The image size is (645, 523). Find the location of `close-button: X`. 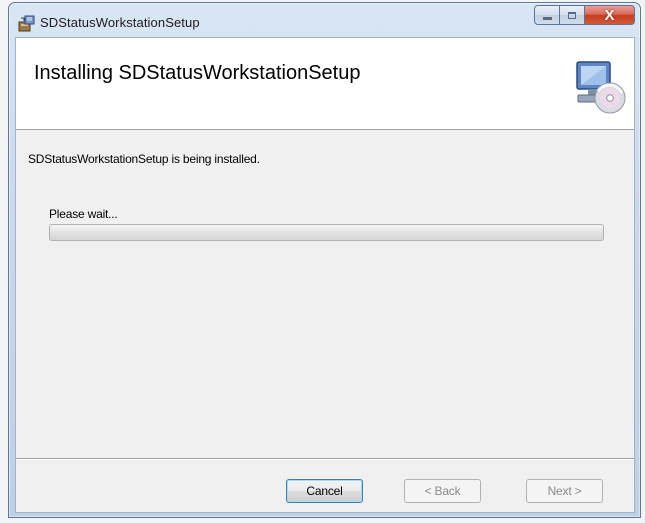

close-button: X is located at coordinates (610, 15).